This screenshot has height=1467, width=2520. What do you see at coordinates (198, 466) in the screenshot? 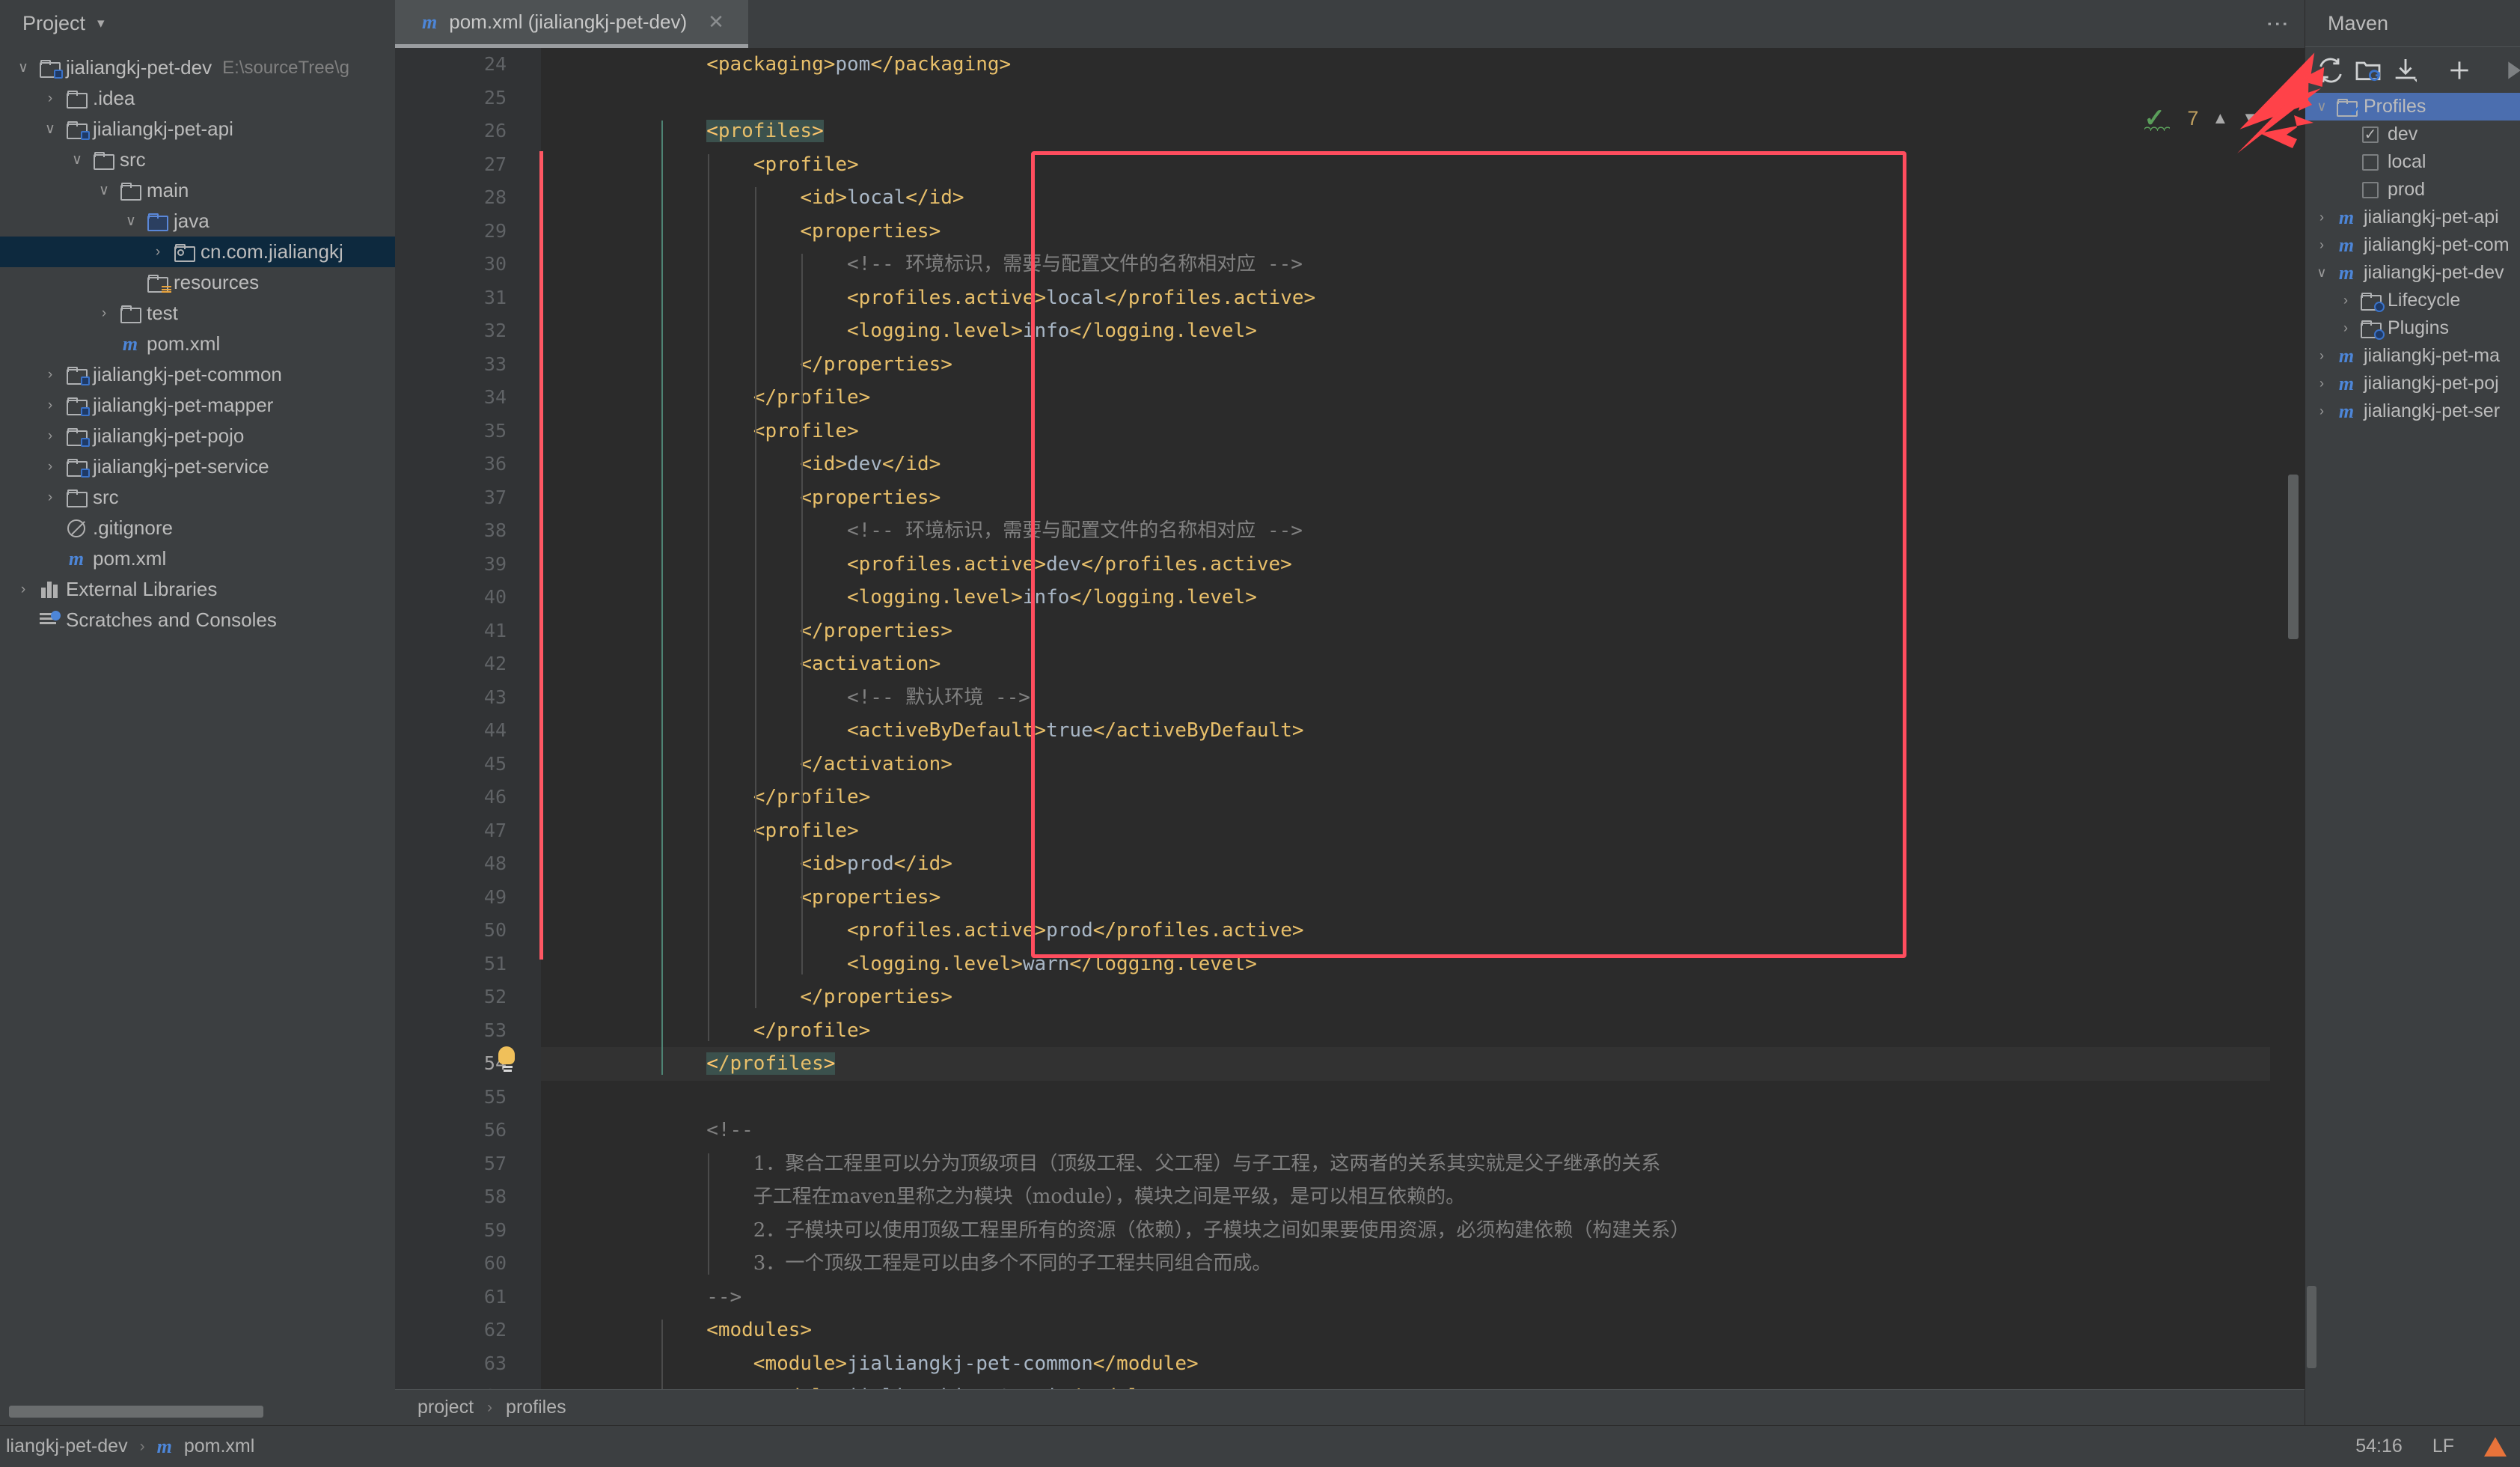
I see `project-tree-item-service: › jialiangkj-pet-service` at bounding box center [198, 466].